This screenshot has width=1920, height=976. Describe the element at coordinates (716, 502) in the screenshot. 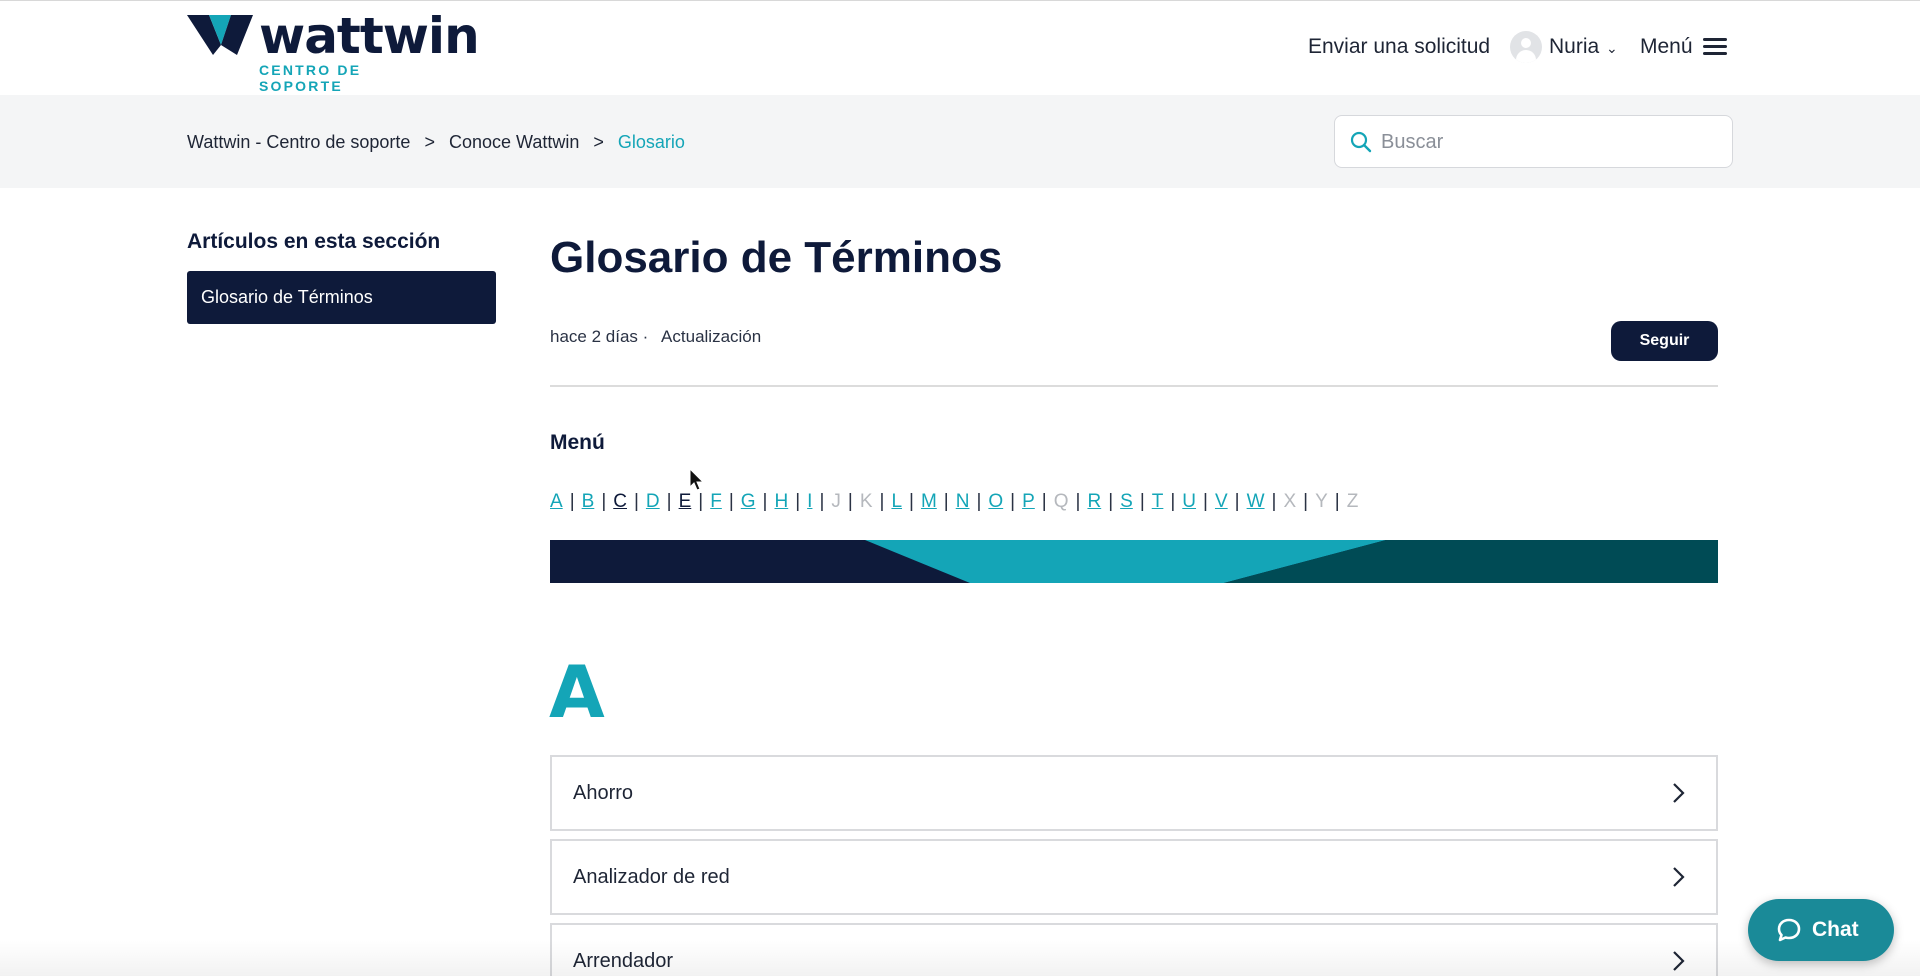

I see `alphabet-letter-f: F` at that location.